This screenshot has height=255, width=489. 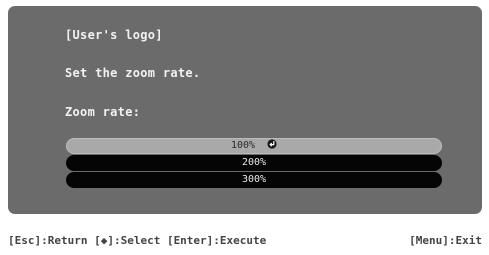 What do you see at coordinates (133, 73) in the screenshot?
I see `instruction-text: Set the zoom rate.` at bounding box center [133, 73].